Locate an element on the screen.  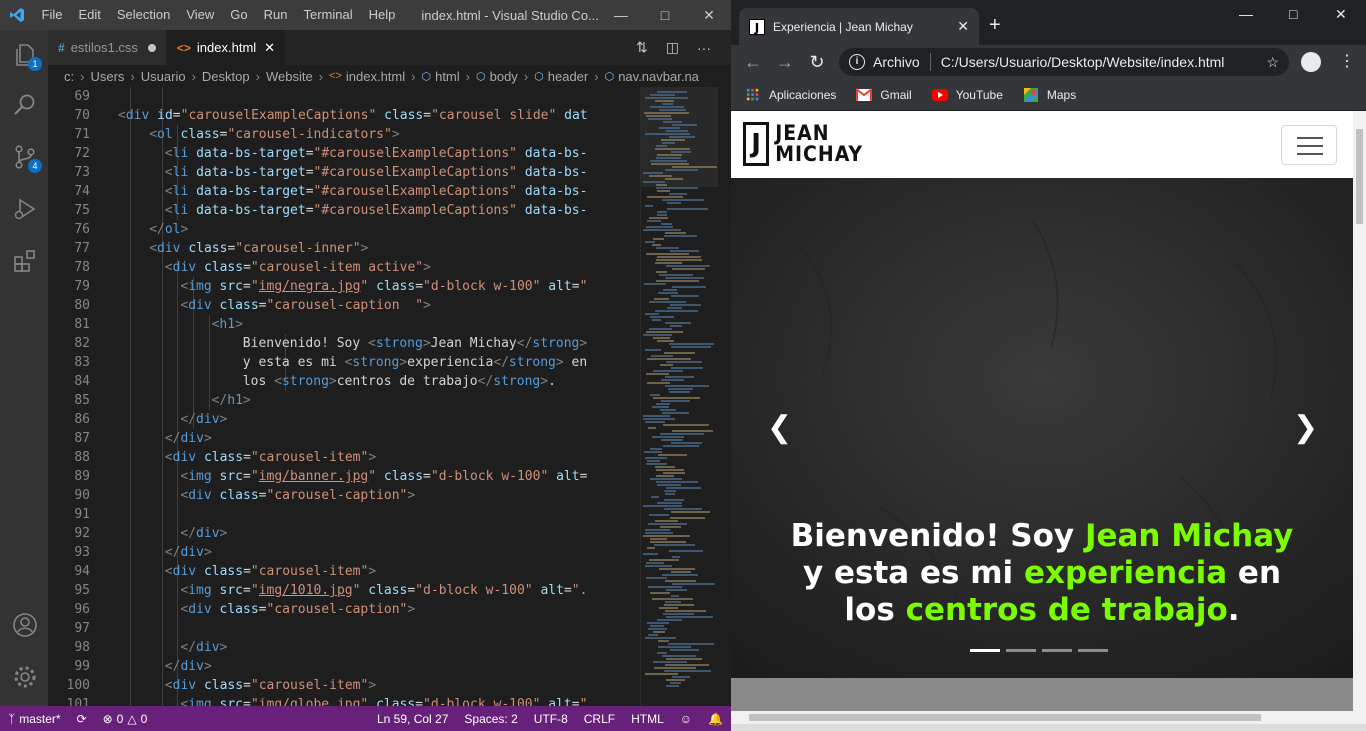
sync-icon: ⟳ is located at coordinates (82, 719).